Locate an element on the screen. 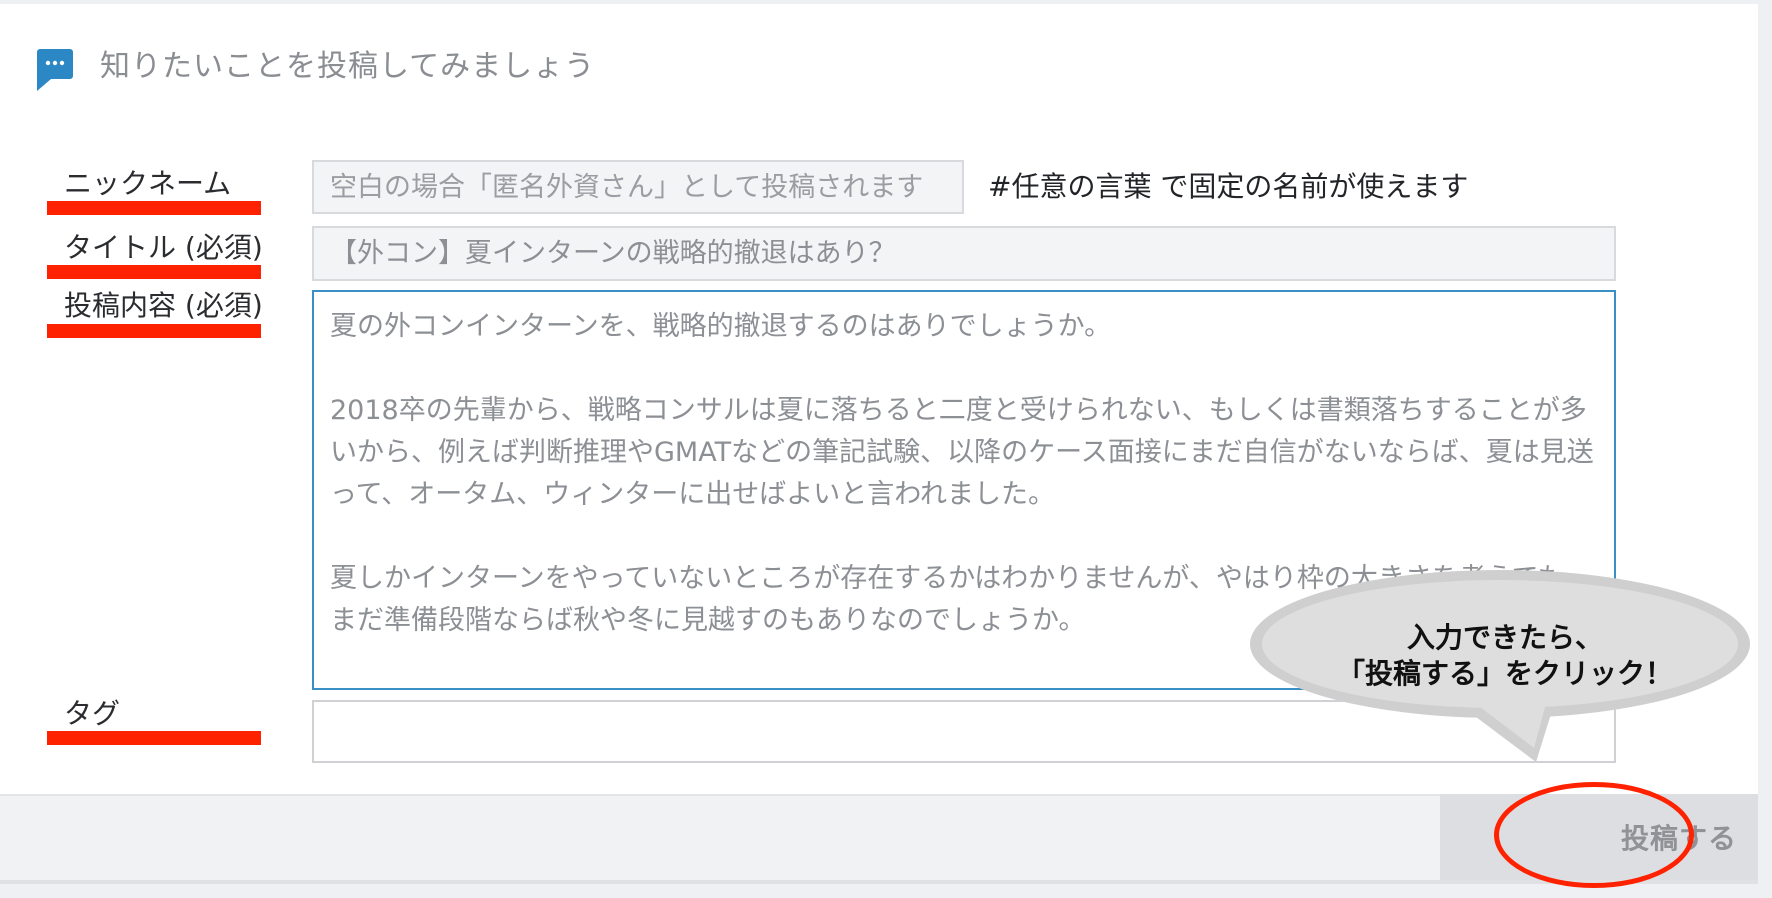 The image size is (1772, 898). nickname-hint: #任意の言葉 で固定の名前が使えます is located at coordinates (1228, 186).